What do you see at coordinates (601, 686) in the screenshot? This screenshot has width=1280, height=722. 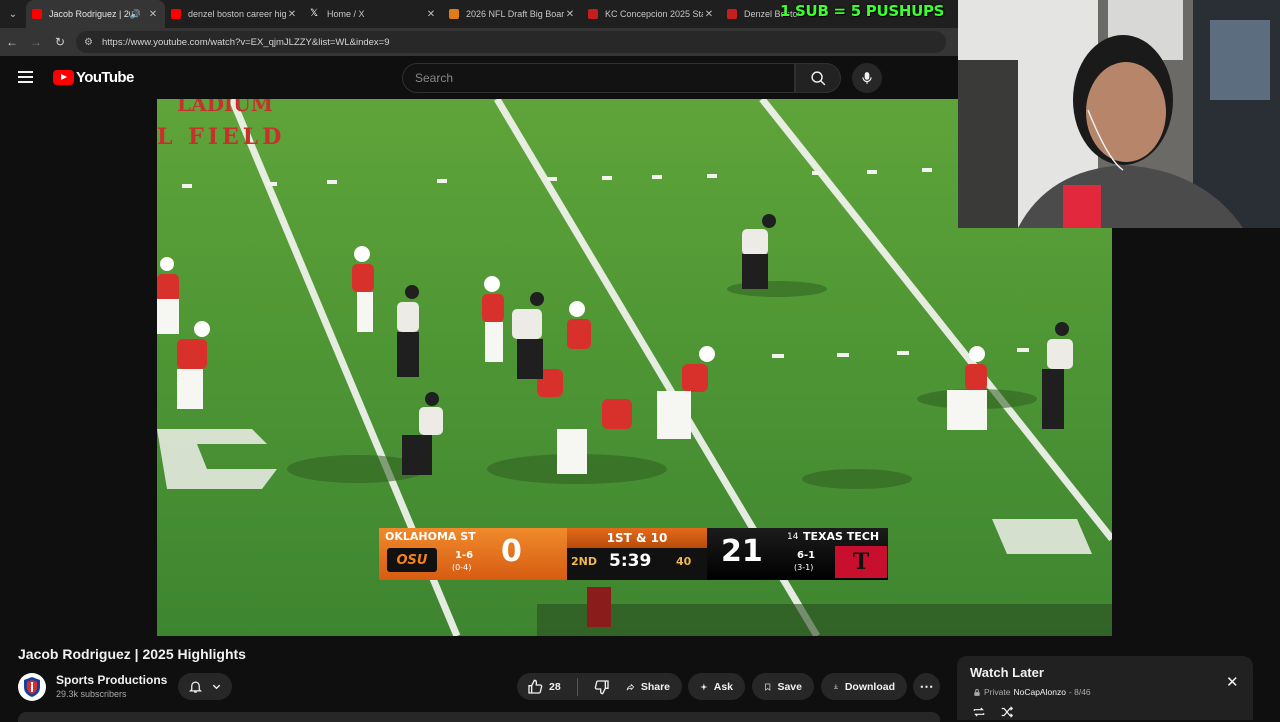 I see `thumbs-down-icon` at bounding box center [601, 686].